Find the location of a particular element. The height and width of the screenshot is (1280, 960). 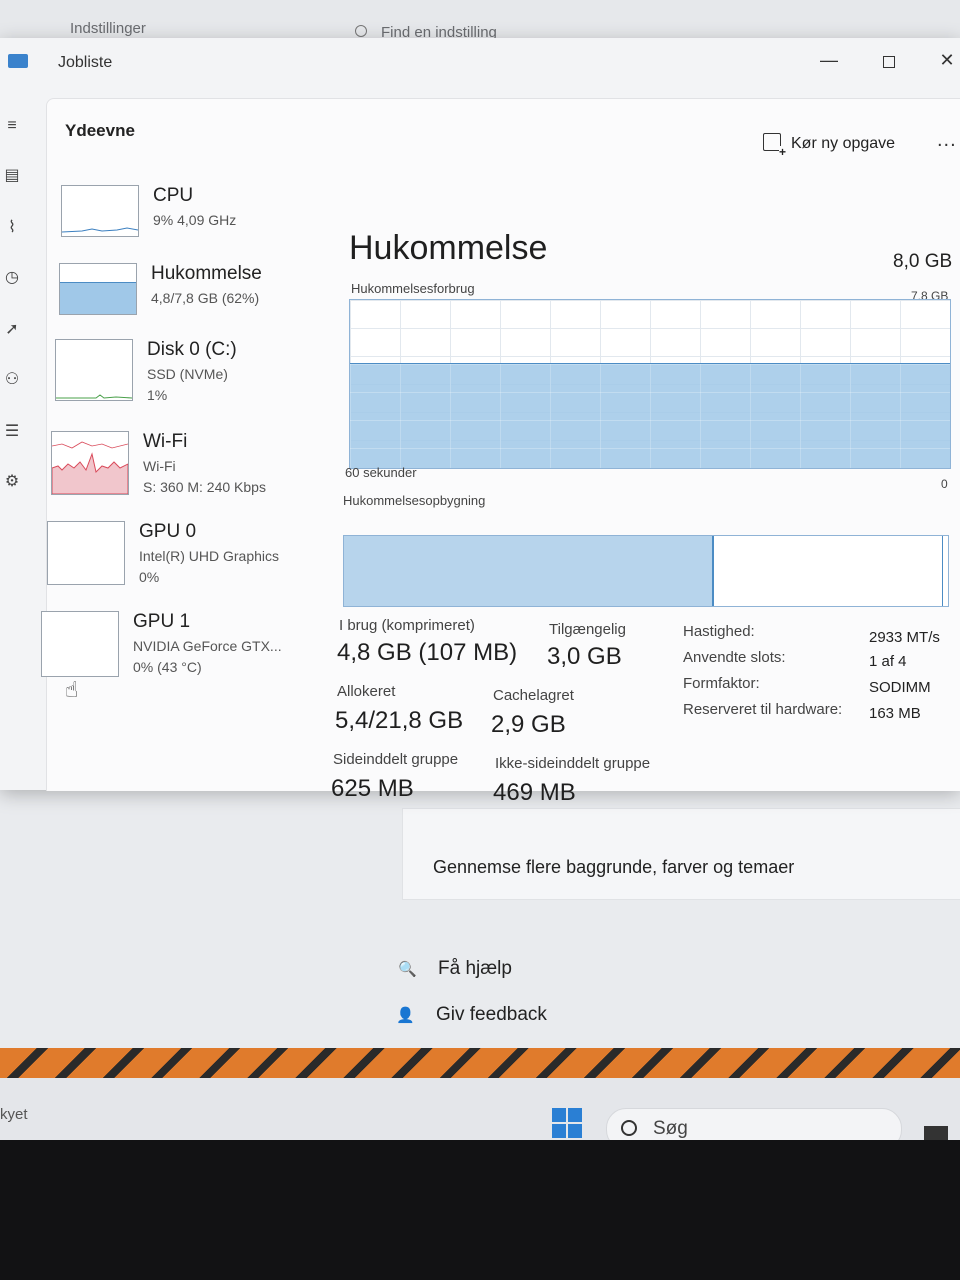

minimize-button: — is located at coordinates (829, 60).